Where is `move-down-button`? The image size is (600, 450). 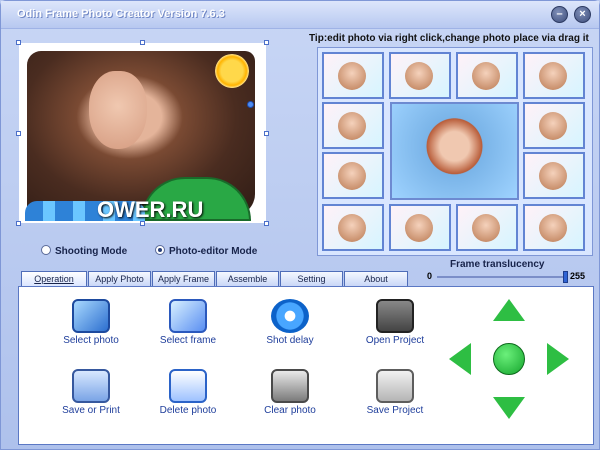 move-down-button is located at coordinates (509, 408).